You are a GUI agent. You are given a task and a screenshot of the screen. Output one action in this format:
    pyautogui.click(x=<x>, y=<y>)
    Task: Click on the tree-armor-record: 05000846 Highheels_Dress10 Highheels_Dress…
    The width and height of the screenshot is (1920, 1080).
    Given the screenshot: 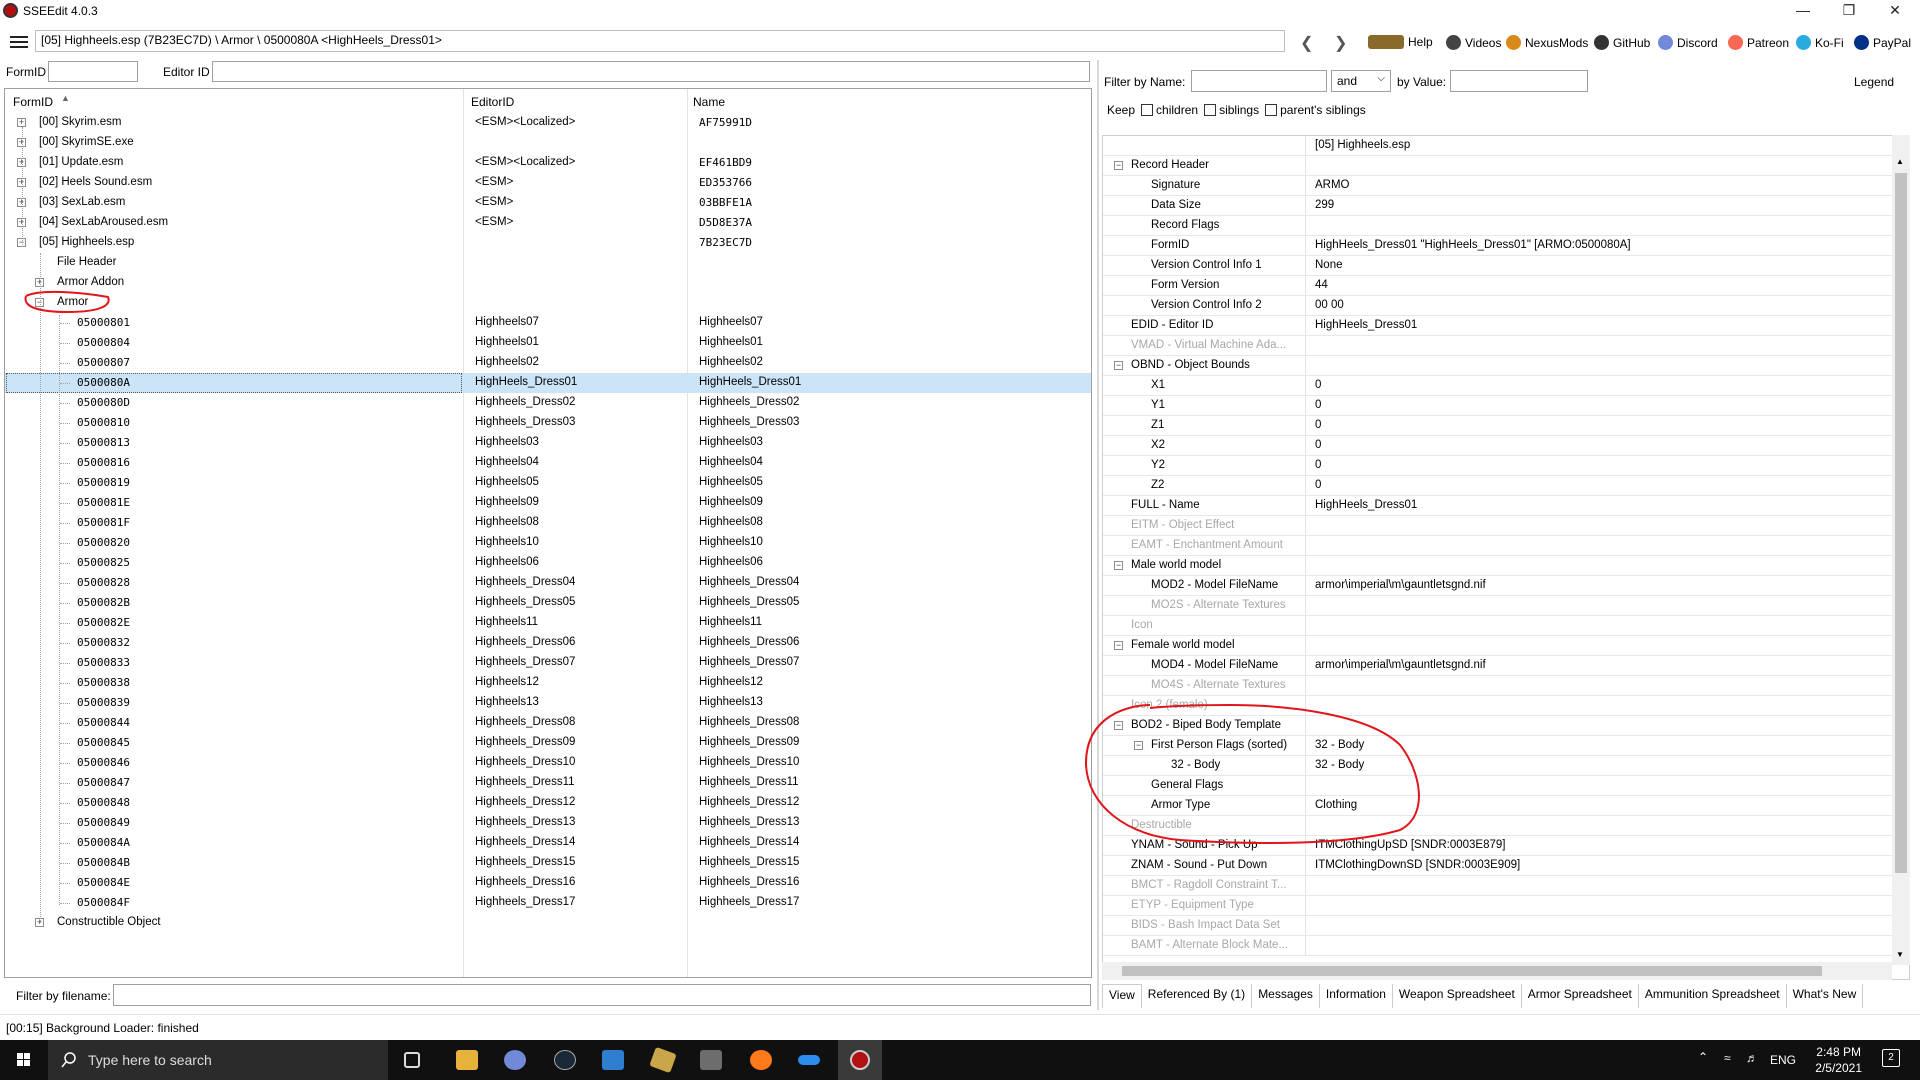 What is the action you would take?
    pyautogui.click(x=548, y=763)
    